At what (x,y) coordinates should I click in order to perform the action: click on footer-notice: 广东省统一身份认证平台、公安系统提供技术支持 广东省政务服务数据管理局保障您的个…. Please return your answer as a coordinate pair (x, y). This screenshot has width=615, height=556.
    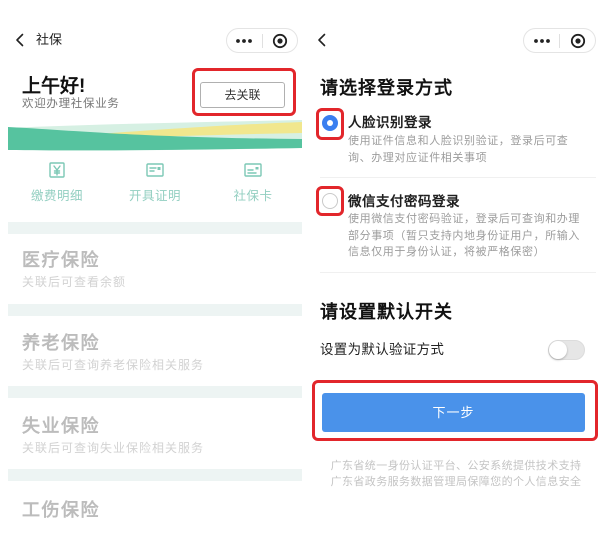
    Looking at the image, I should click on (456, 474).